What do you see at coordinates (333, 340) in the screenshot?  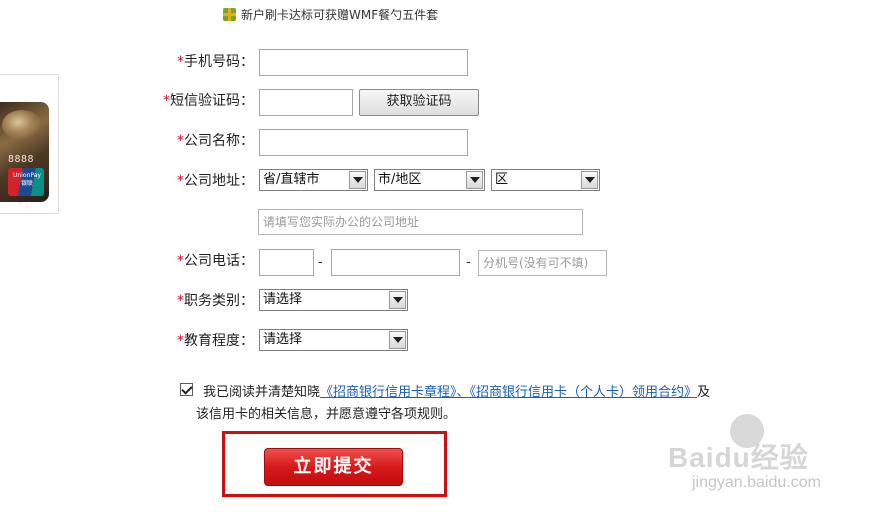 I see `education-select: 请选择` at bounding box center [333, 340].